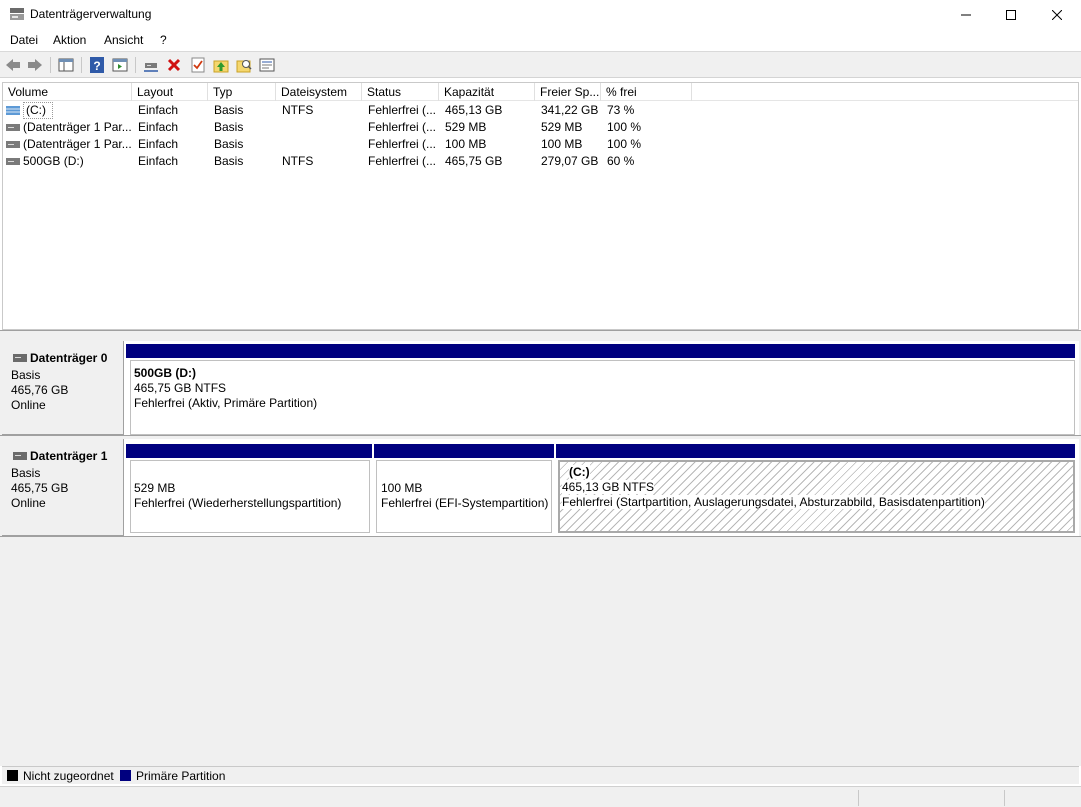 Image resolution: width=1081 pixels, height=807 pixels. I want to click on legend-label-primary: Primäre Partition, so click(181, 776).